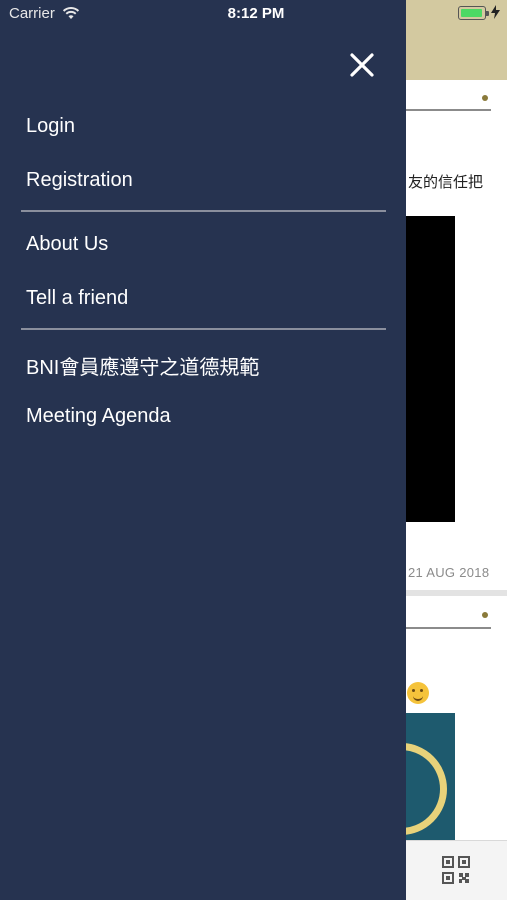 The width and height of the screenshot is (507, 900). Describe the element at coordinates (446, 182) in the screenshot. I see `post-text-fragment: 友的信任把` at that location.